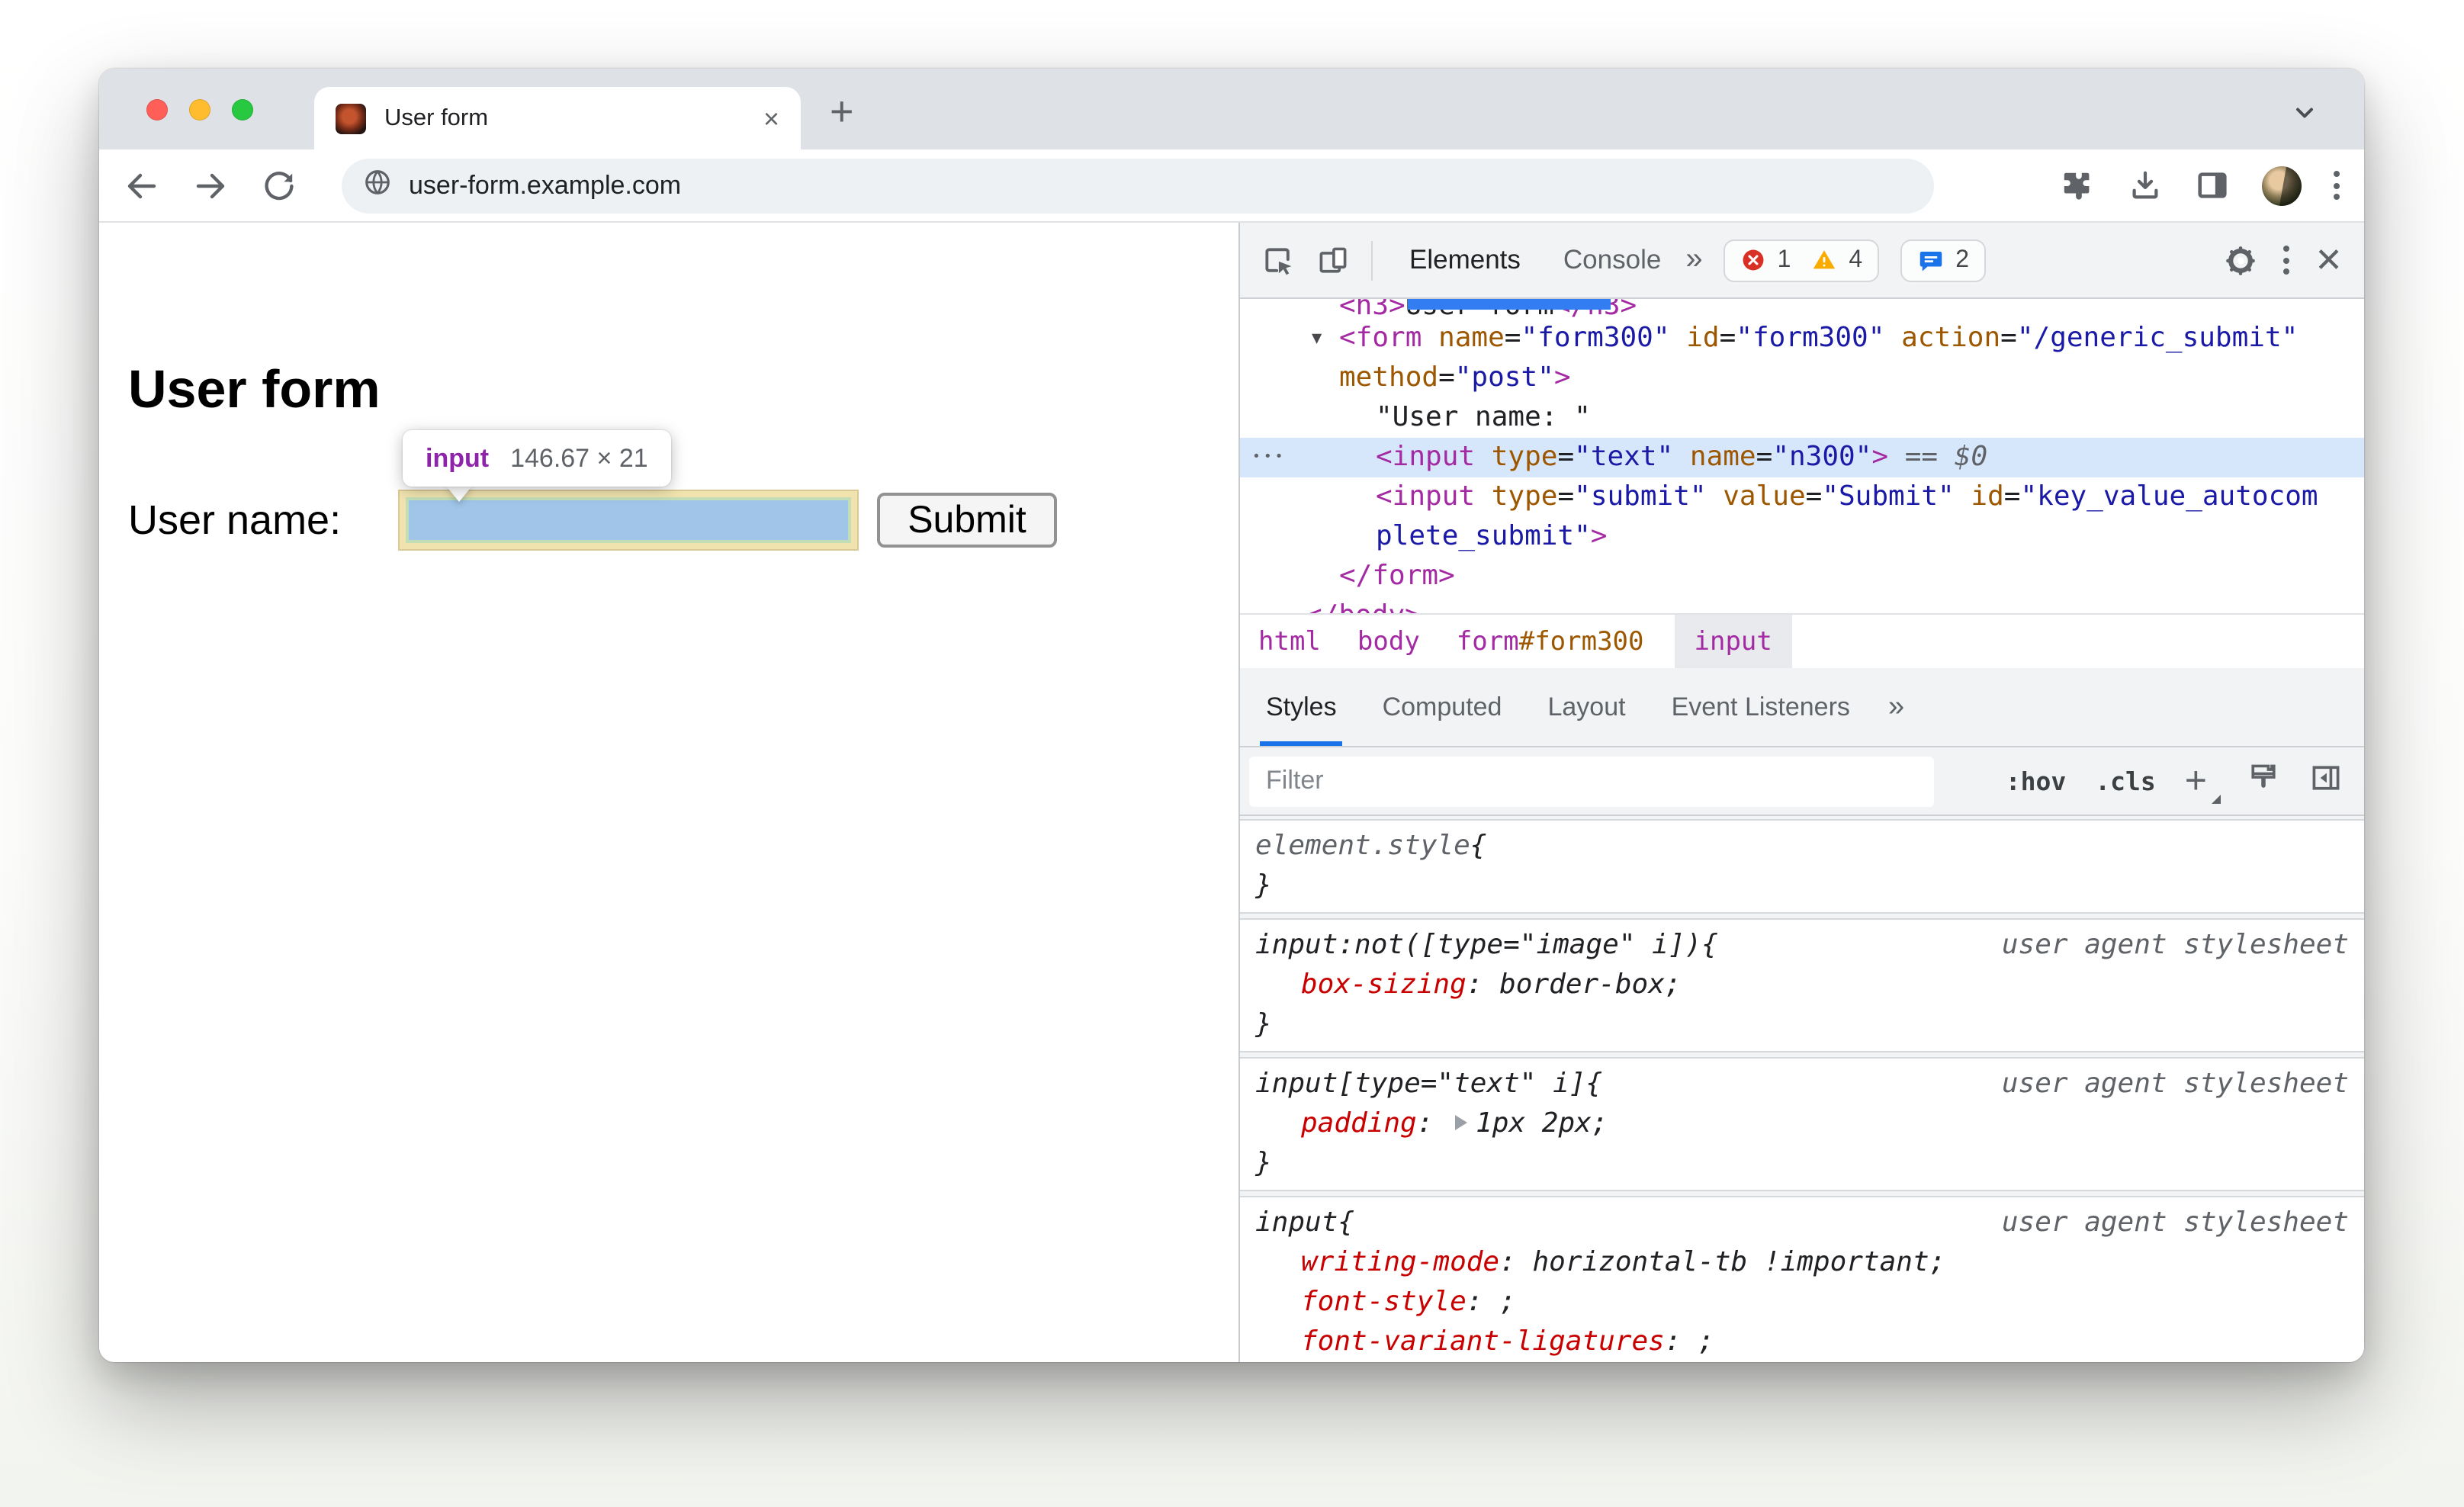 This screenshot has height=1507, width=2464. What do you see at coordinates (1802, 640) in the screenshot?
I see `breadcrumb: html body form #form300 input` at bounding box center [1802, 640].